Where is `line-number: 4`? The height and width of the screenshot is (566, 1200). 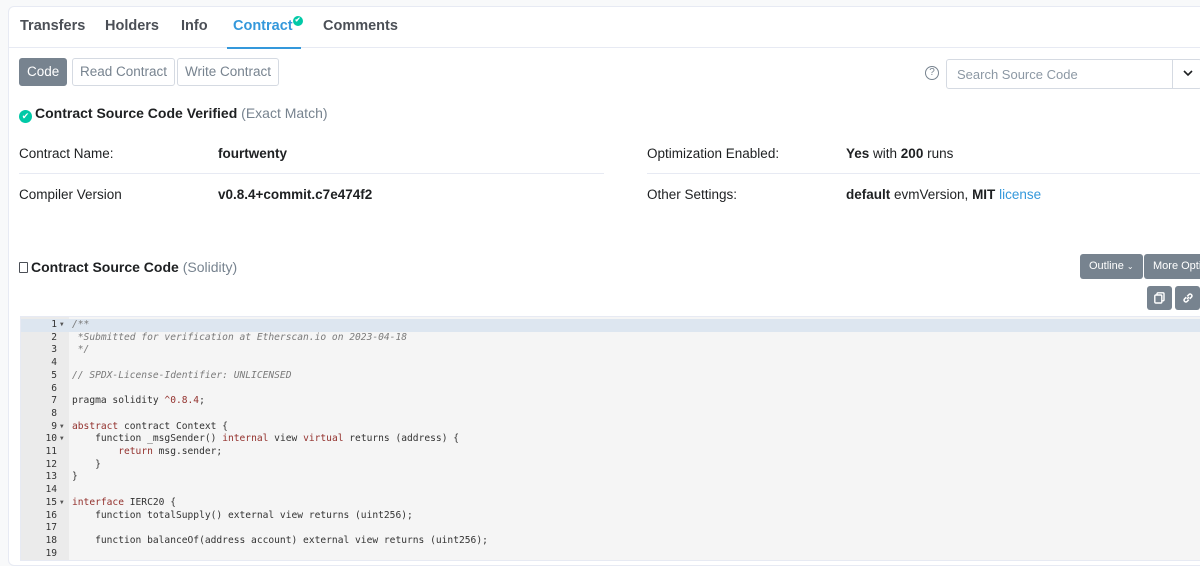
line-number: 4 is located at coordinates (54, 363).